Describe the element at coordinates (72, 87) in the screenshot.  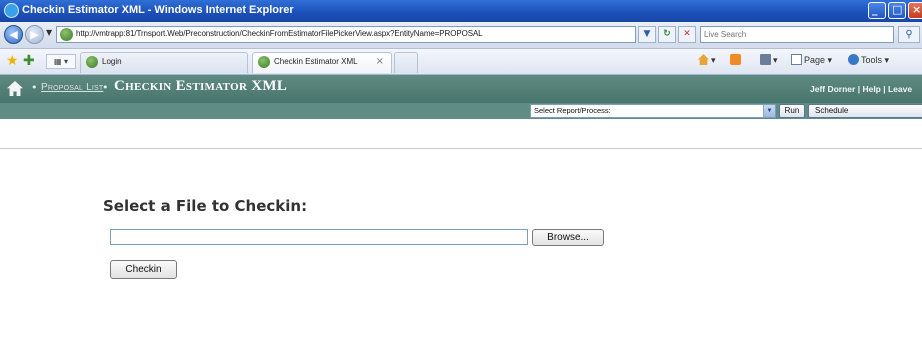
I see `breadcrumb-proposal-list-link: Proposal List` at that location.